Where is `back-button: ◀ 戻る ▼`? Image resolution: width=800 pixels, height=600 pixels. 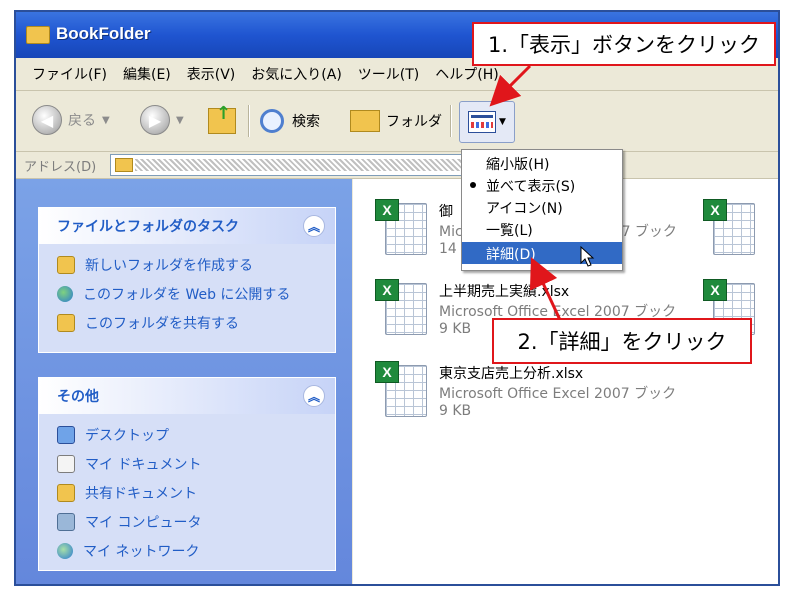 back-button: ◀ 戻る ▼ is located at coordinates (71, 120).